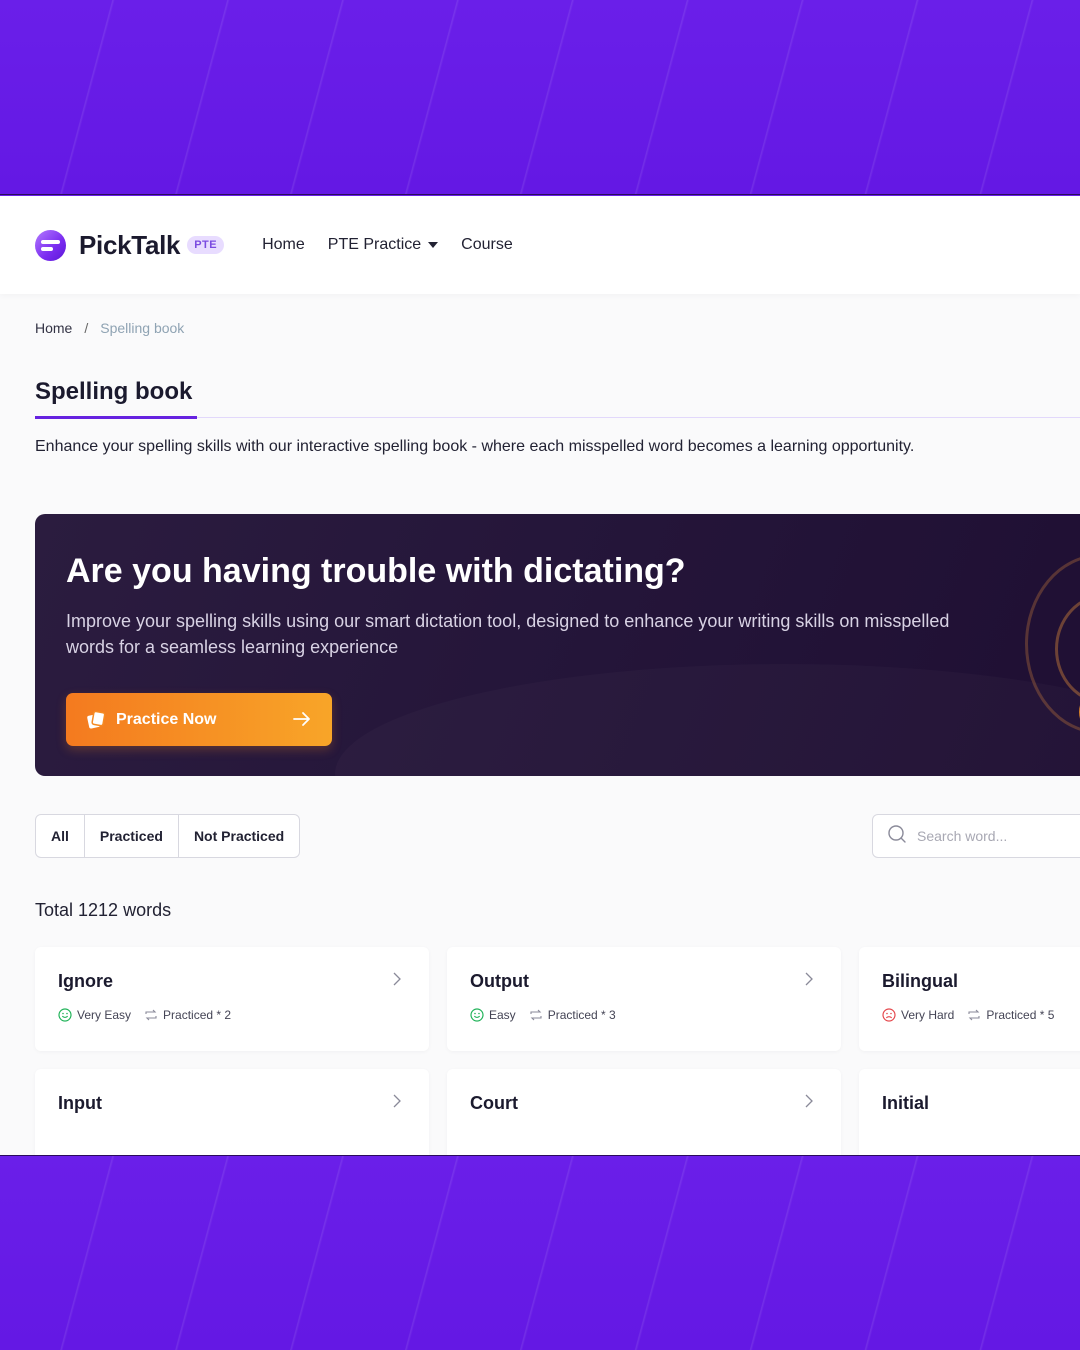 The image size is (1080, 1350). What do you see at coordinates (540, 1252) in the screenshot?
I see `bottom-background-band` at bounding box center [540, 1252].